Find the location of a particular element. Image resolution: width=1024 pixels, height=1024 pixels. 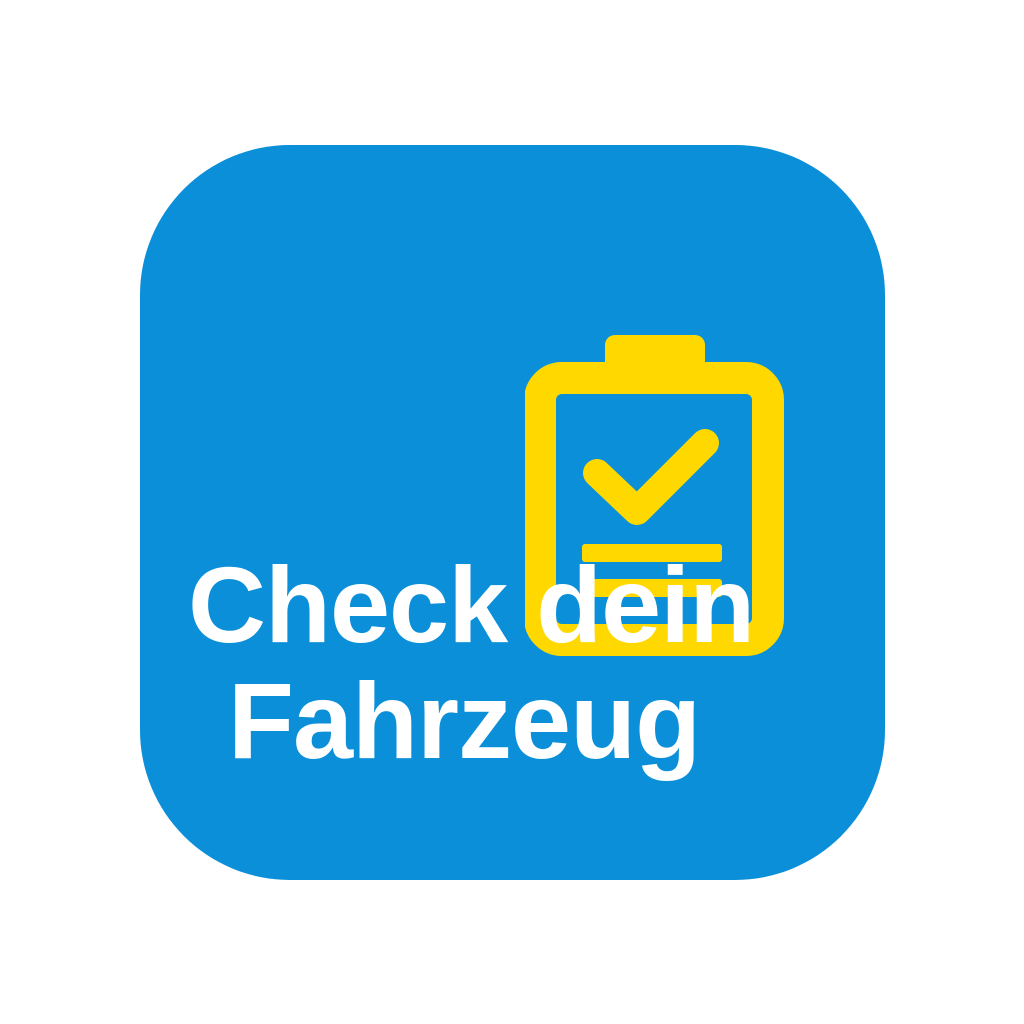

title-line-1: Check dein is located at coordinates (471, 604).